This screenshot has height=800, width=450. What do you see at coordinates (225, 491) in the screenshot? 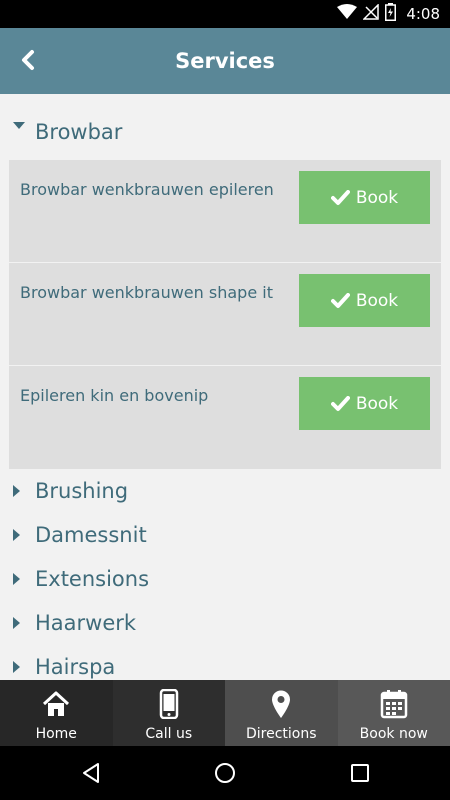
I see `category-brushing: Brushing` at bounding box center [225, 491].